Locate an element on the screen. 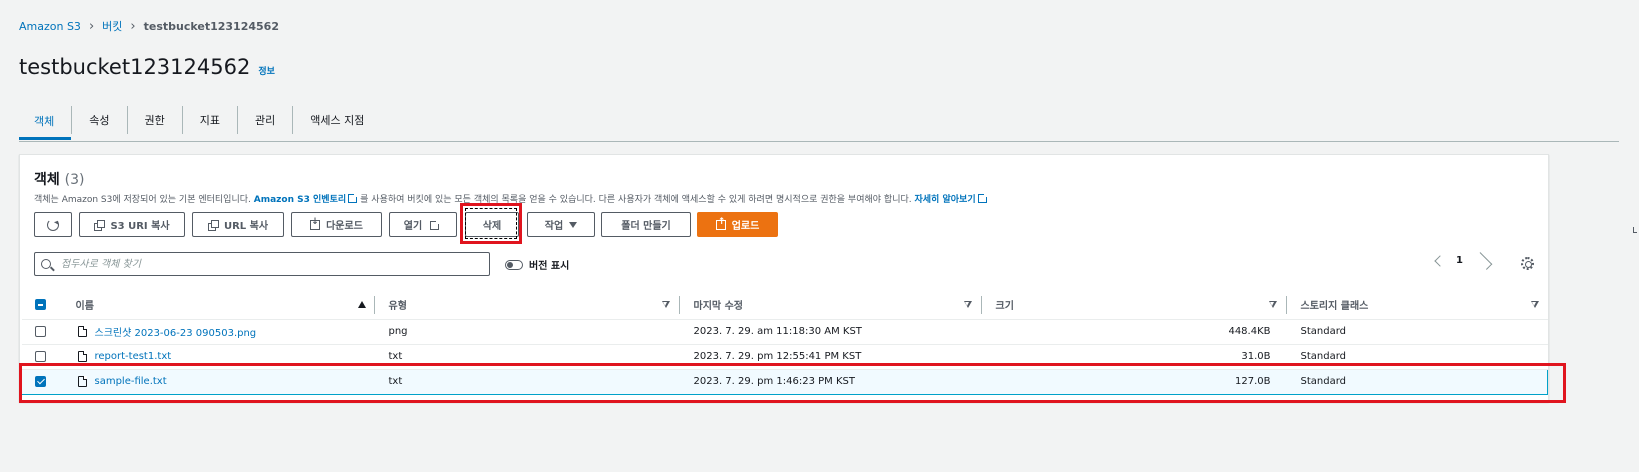 This screenshot has height=472, width=1639. download-icon is located at coordinates (315, 223).